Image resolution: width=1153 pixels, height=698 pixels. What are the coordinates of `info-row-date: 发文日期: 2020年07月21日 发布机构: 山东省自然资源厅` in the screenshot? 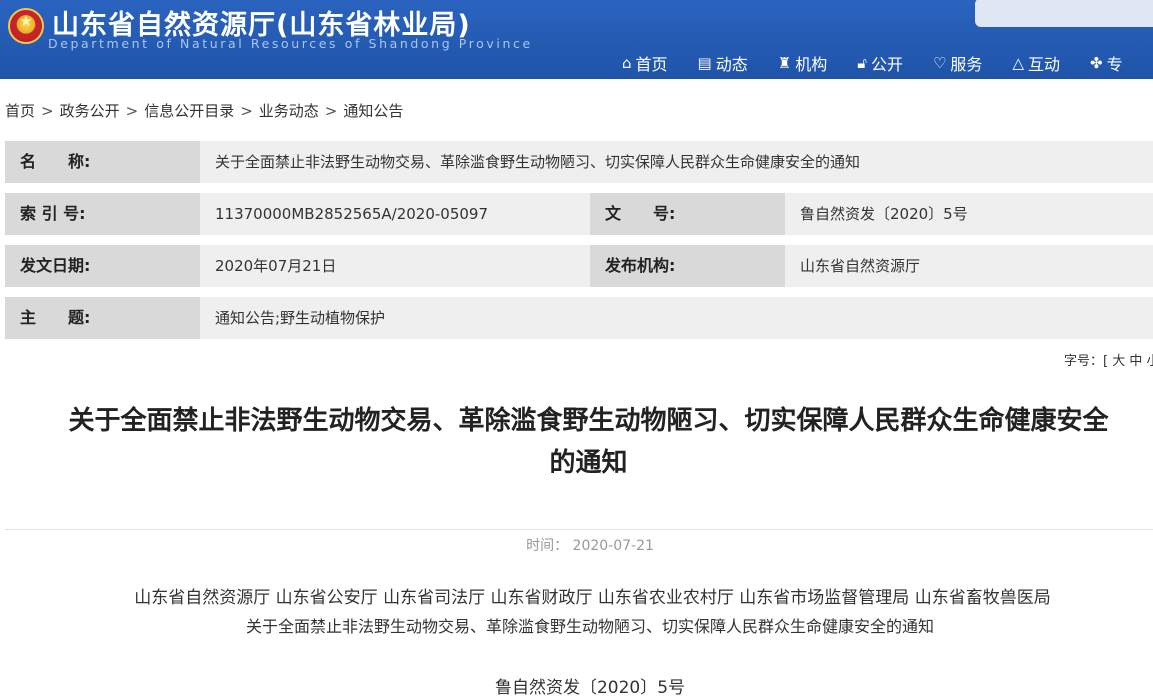 It's located at (579, 266).